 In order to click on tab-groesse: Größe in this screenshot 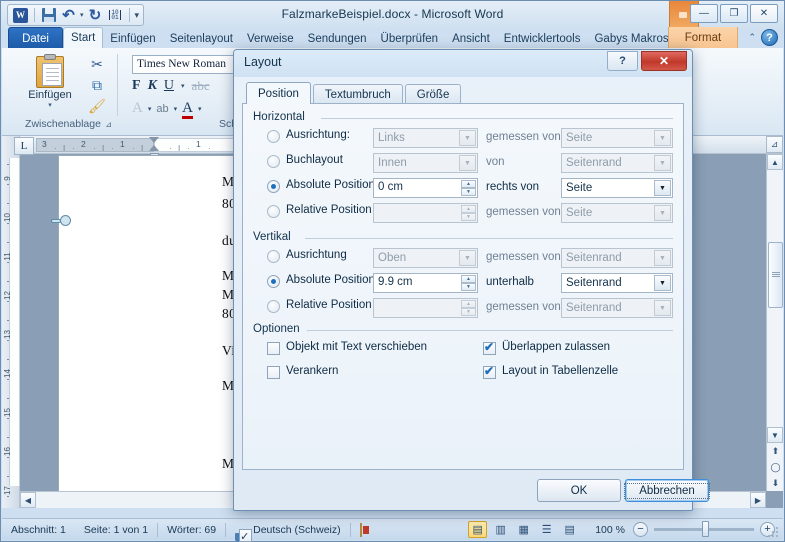, I will do `click(433, 94)`.